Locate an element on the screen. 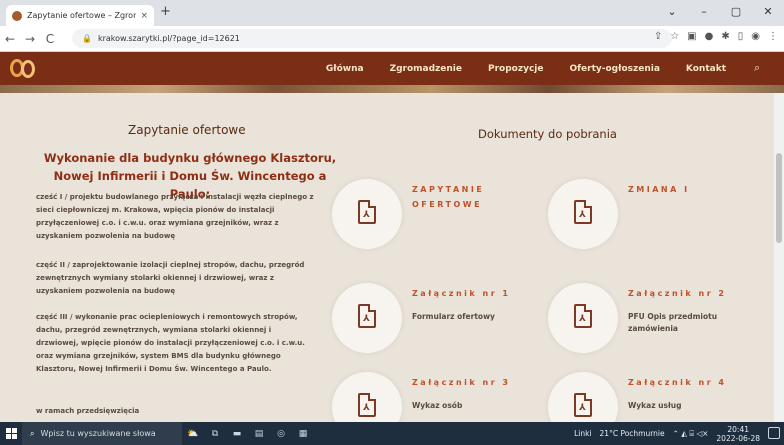 This screenshot has height=445, width=784. browser-tab: Zapytanie ofertowe – Zgromadz × is located at coordinates (80, 15).